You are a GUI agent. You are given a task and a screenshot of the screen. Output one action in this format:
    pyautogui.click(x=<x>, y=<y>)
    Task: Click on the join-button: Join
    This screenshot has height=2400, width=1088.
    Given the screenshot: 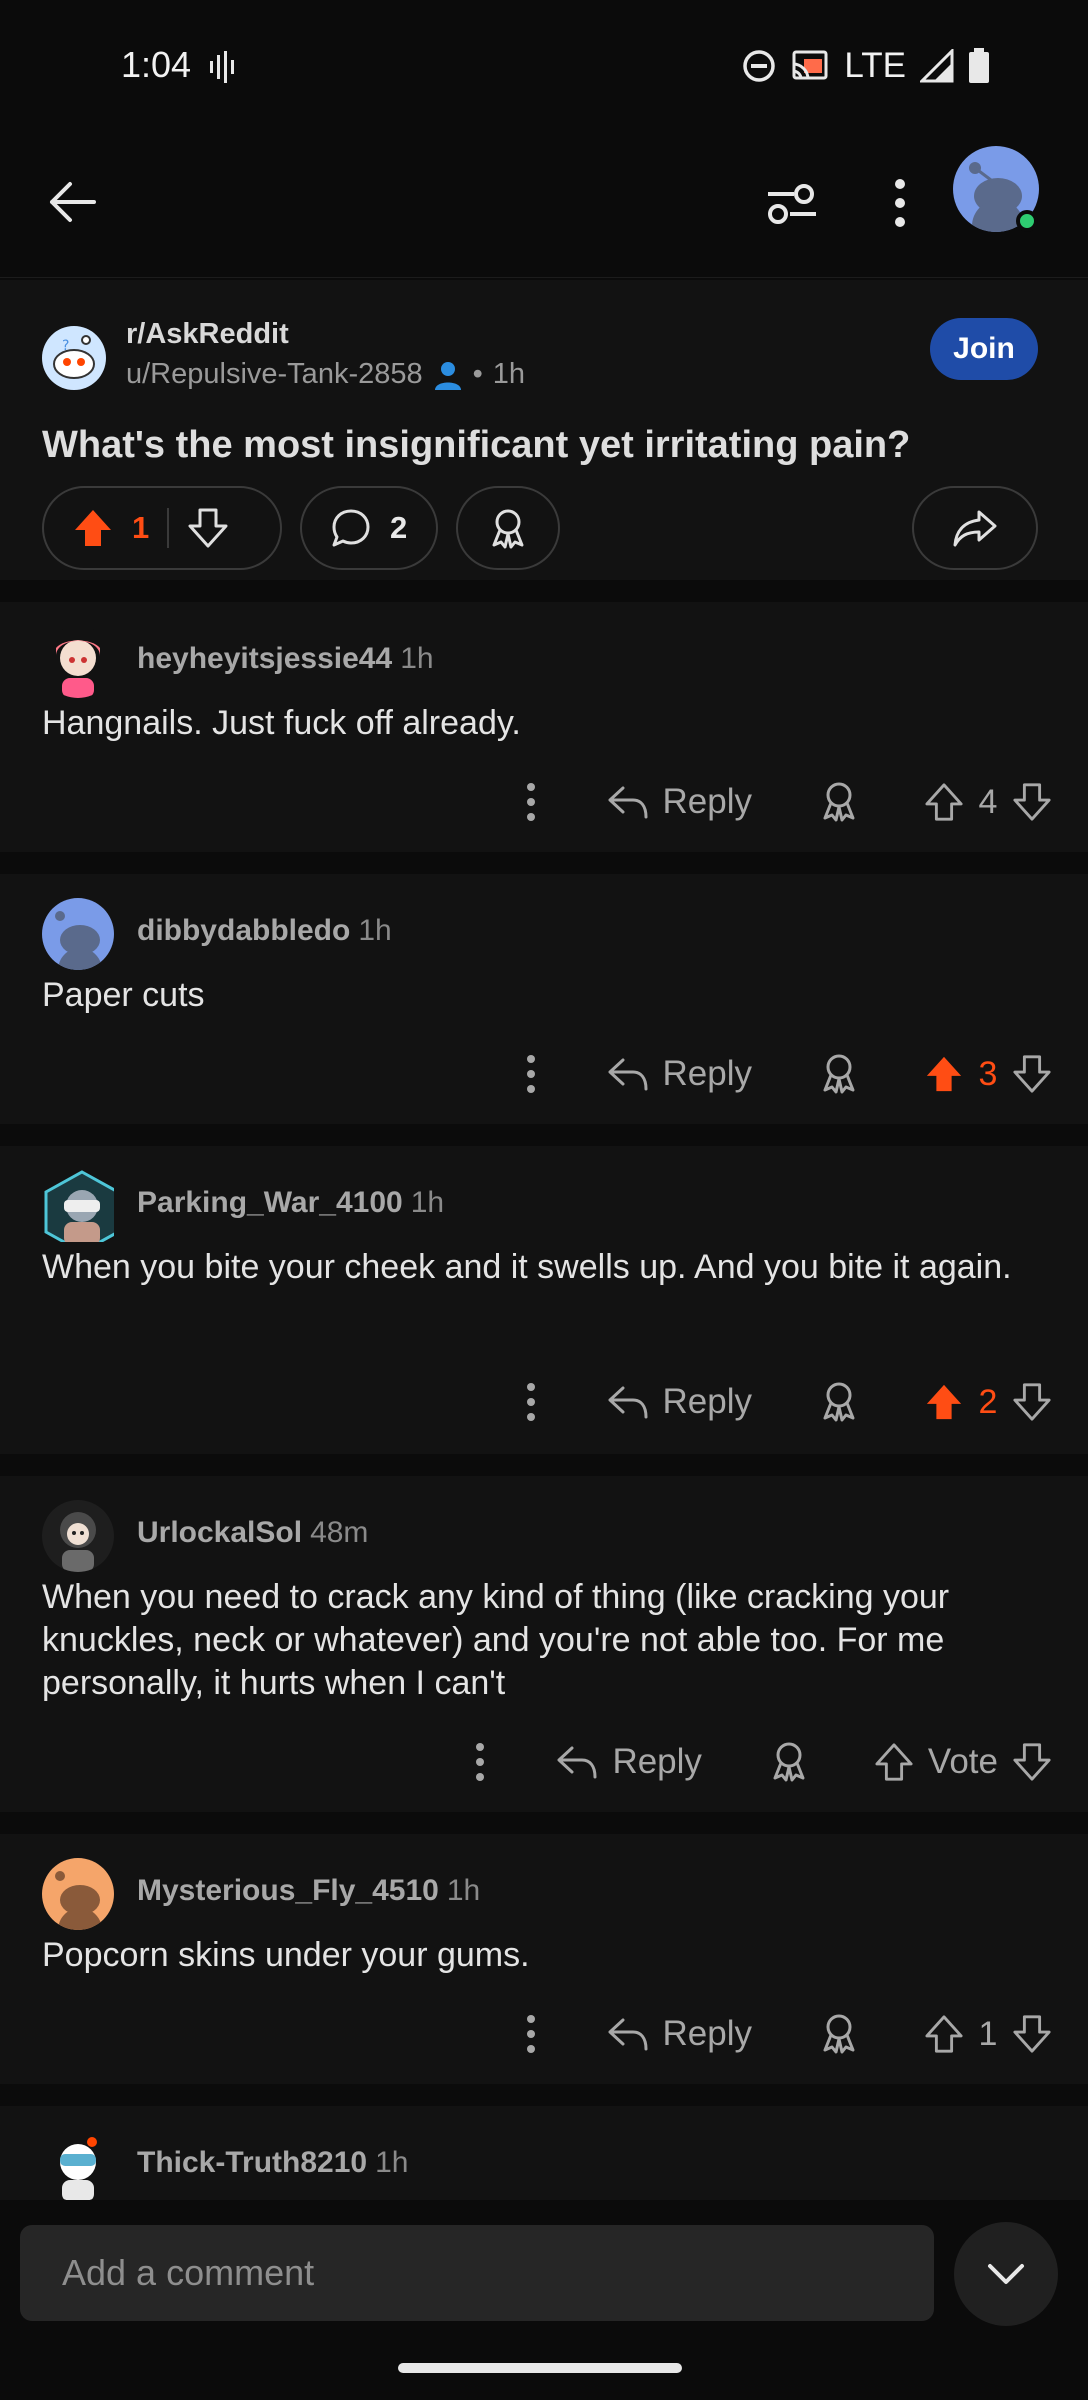 What is the action you would take?
    pyautogui.click(x=984, y=349)
    